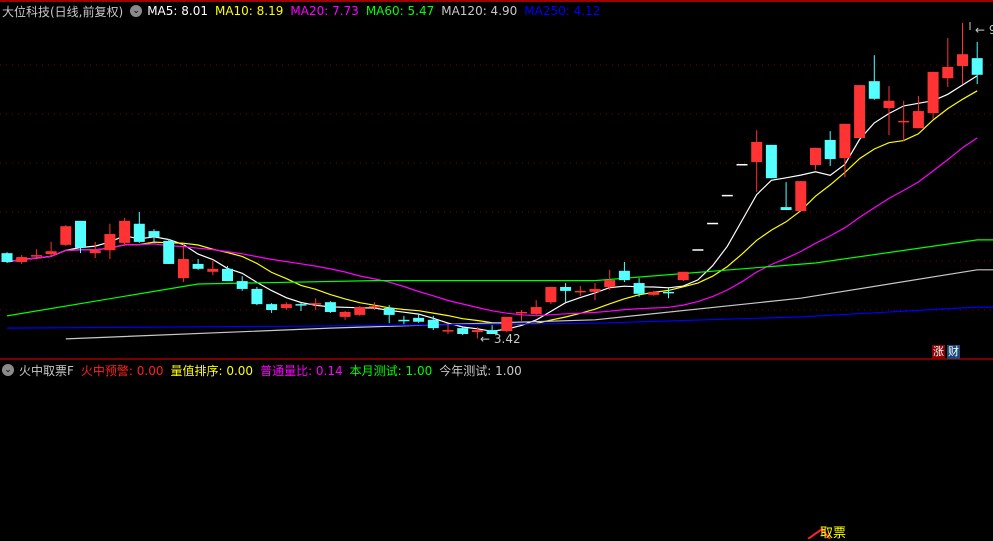 This screenshot has width=993, height=541. I want to click on cai-badge: 财, so click(953, 352).